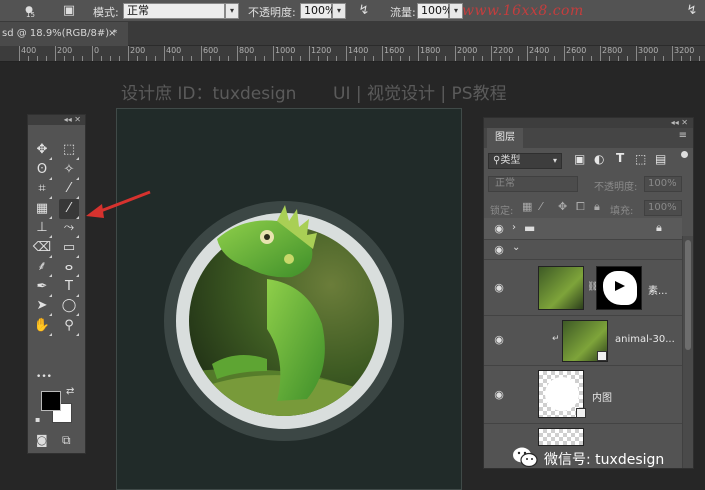 The image size is (705, 490). Describe the element at coordinates (580, 207) in the screenshot. I see `lock-artboard-icon: ⧠` at that location.